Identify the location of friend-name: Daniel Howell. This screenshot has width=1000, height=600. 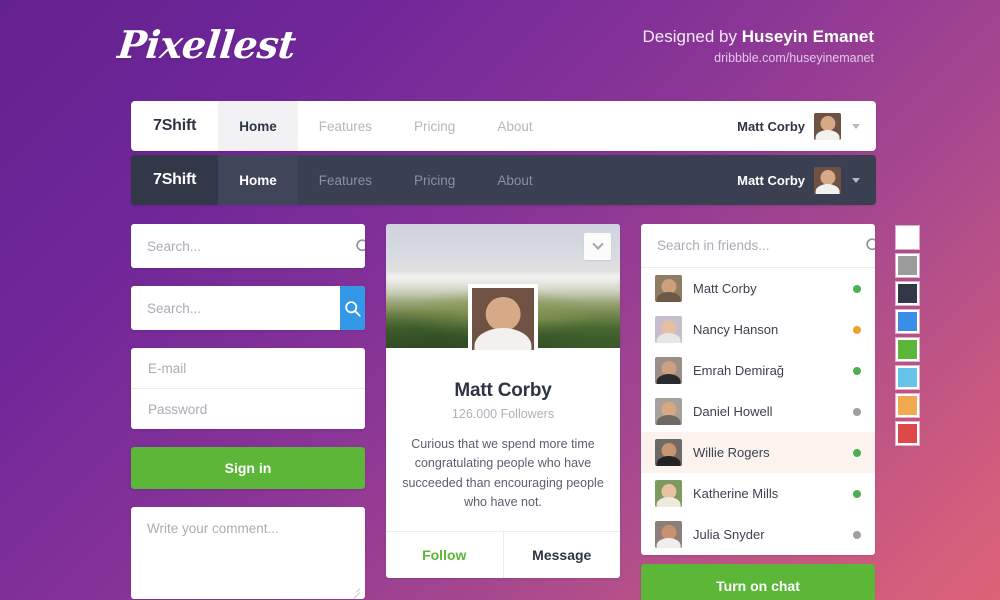
(733, 411).